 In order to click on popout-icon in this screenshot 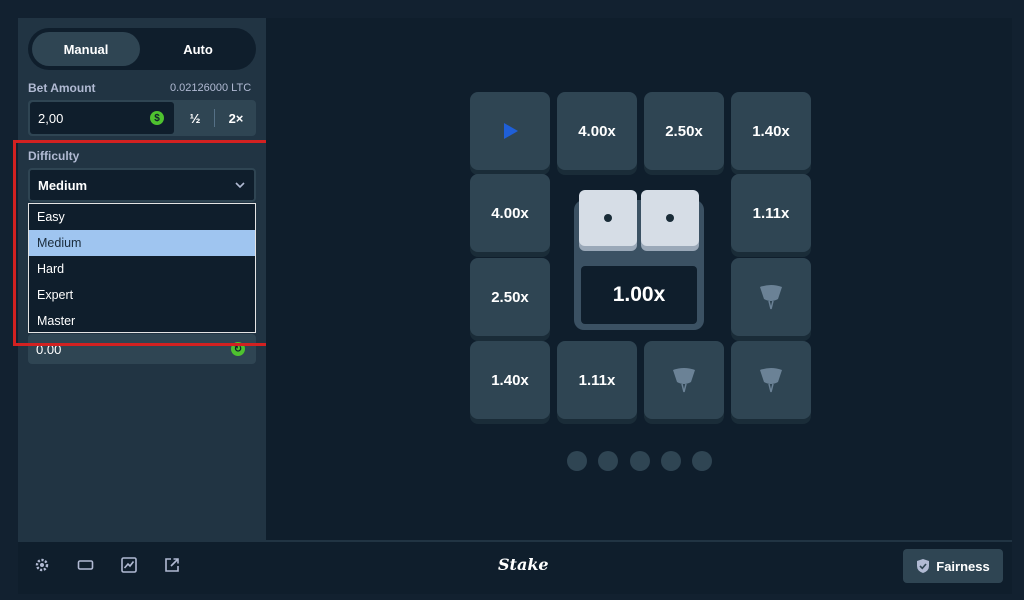, I will do `click(172, 565)`.